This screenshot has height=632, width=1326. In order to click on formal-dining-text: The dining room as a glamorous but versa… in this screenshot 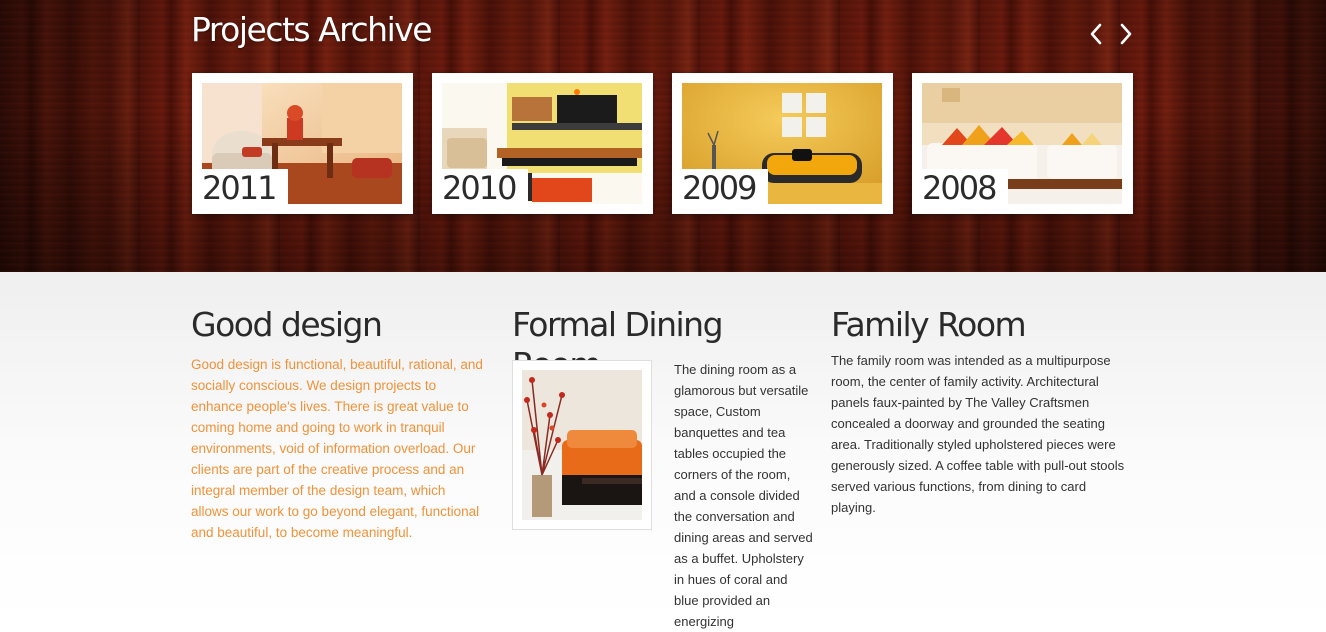, I will do `click(743, 495)`.